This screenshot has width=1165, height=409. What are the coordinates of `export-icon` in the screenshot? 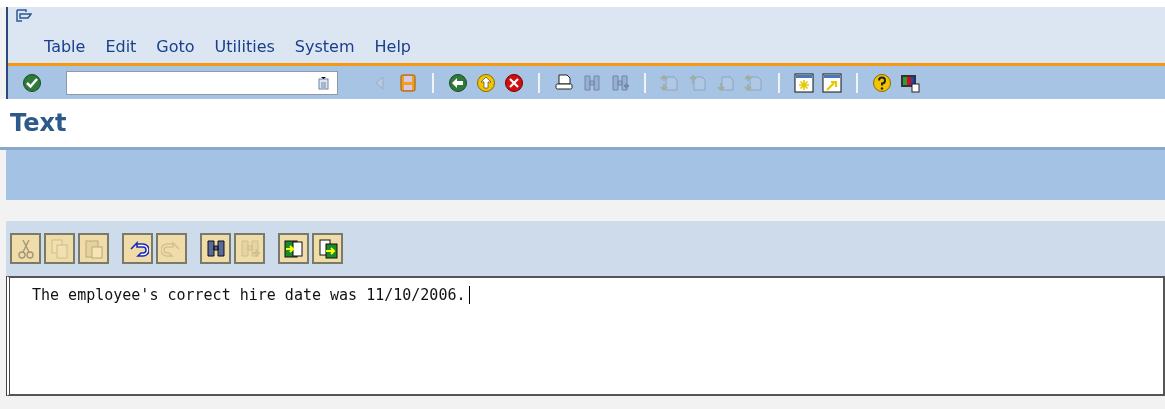 It's located at (327, 248).